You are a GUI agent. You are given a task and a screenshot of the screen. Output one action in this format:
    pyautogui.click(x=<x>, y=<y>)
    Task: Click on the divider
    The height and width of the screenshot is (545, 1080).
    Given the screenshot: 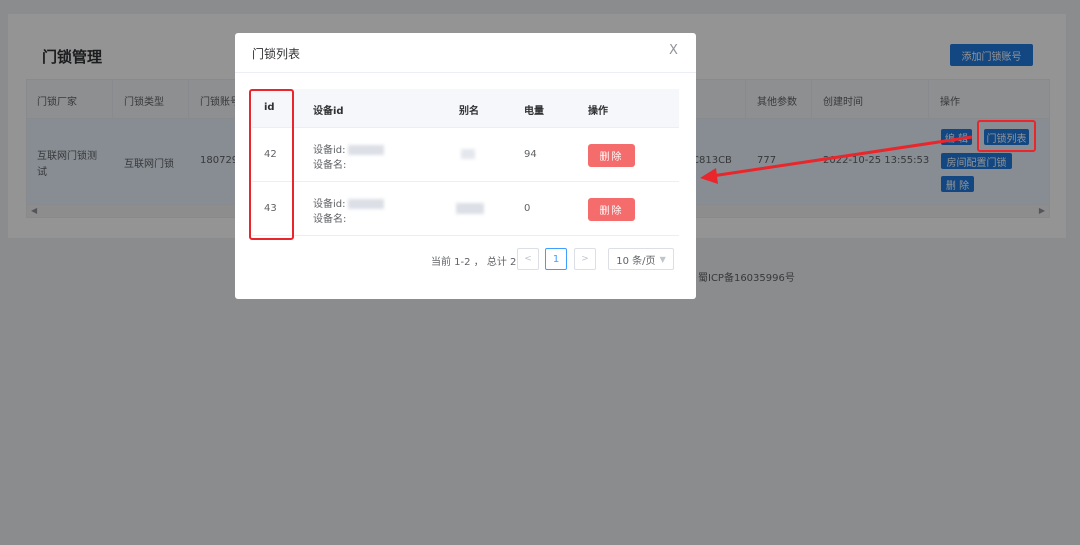 What is the action you would take?
    pyautogui.click(x=465, y=72)
    